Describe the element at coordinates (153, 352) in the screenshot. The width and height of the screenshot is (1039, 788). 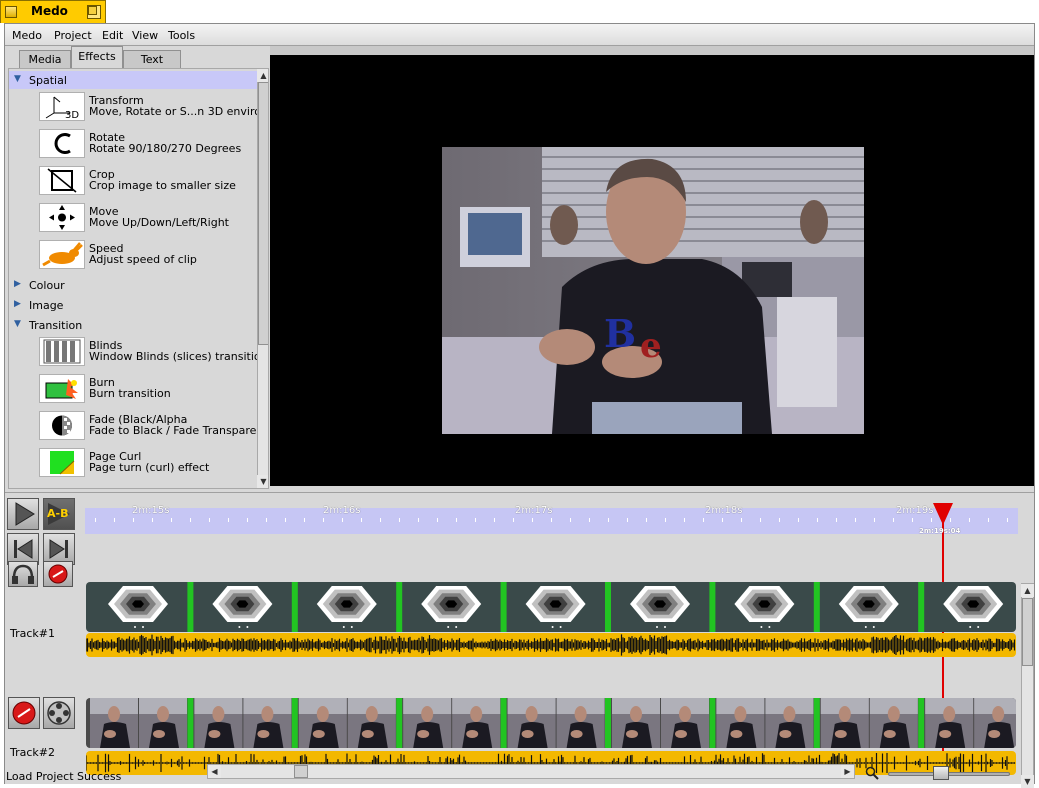
I see `effect-blinds: Blinds Window Blinds (slices) transition` at that location.